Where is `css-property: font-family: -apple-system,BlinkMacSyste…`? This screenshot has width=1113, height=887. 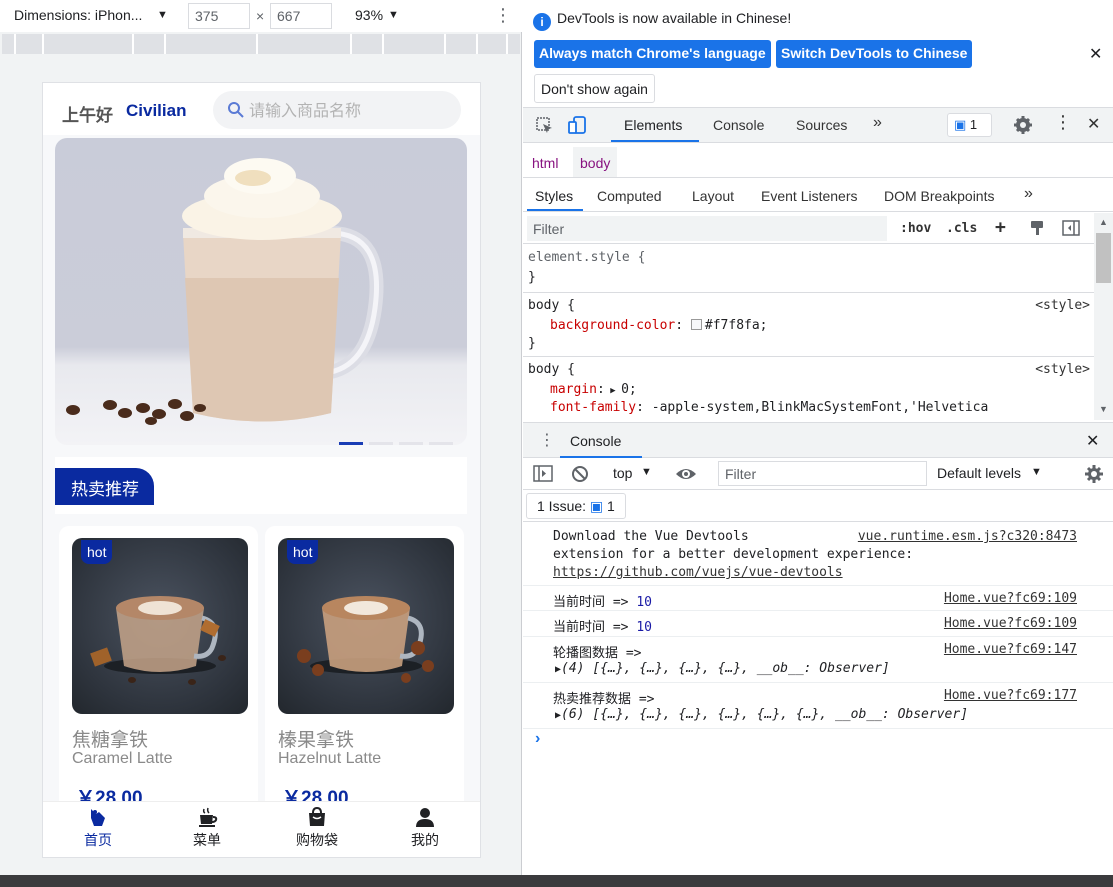 css-property: font-family: -apple-system,BlinkMacSyste… is located at coordinates (769, 407).